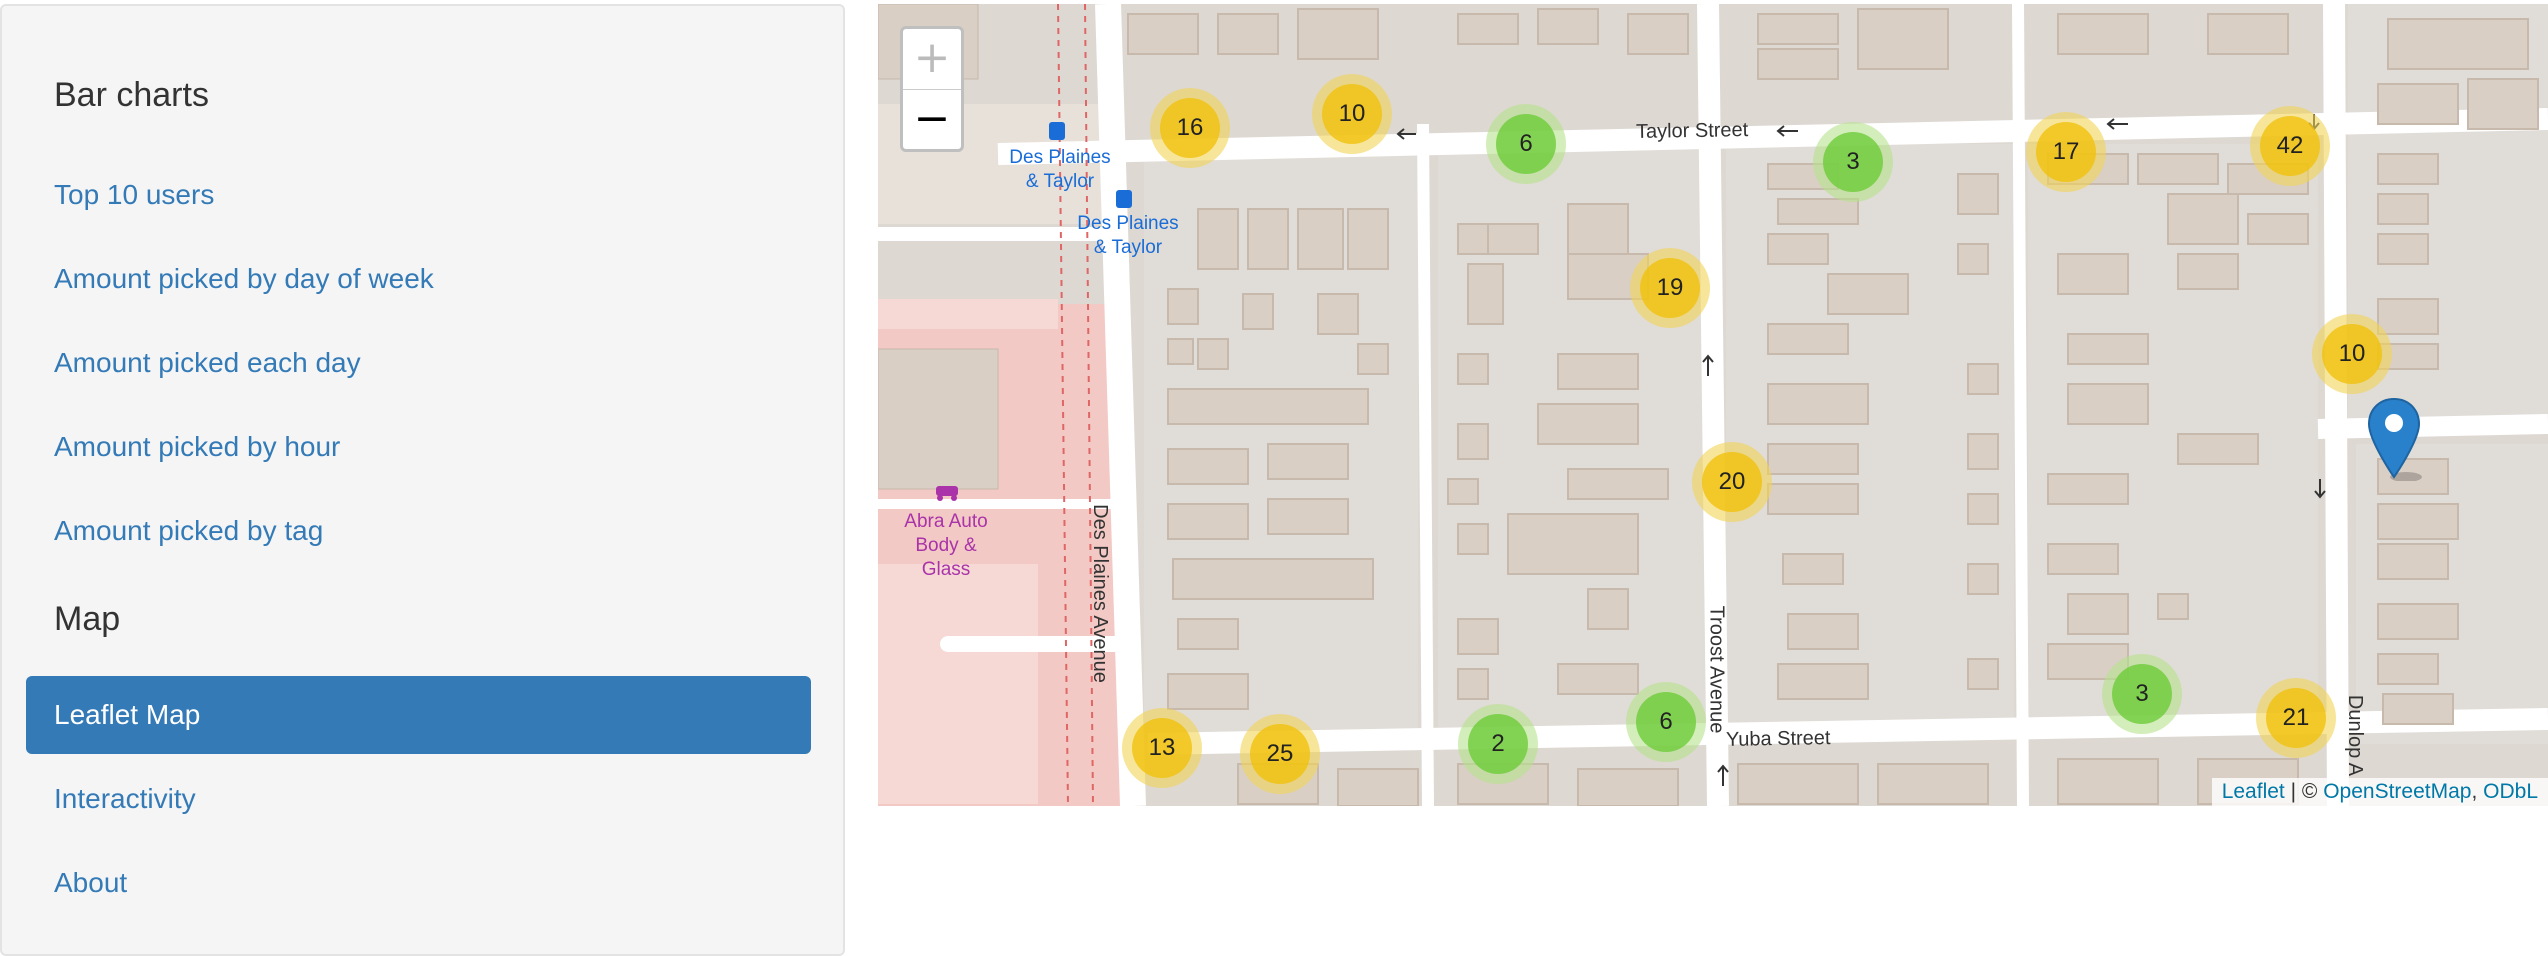 The height and width of the screenshot is (956, 2548). What do you see at coordinates (87, 619) in the screenshot?
I see `section-heading-map: Map` at bounding box center [87, 619].